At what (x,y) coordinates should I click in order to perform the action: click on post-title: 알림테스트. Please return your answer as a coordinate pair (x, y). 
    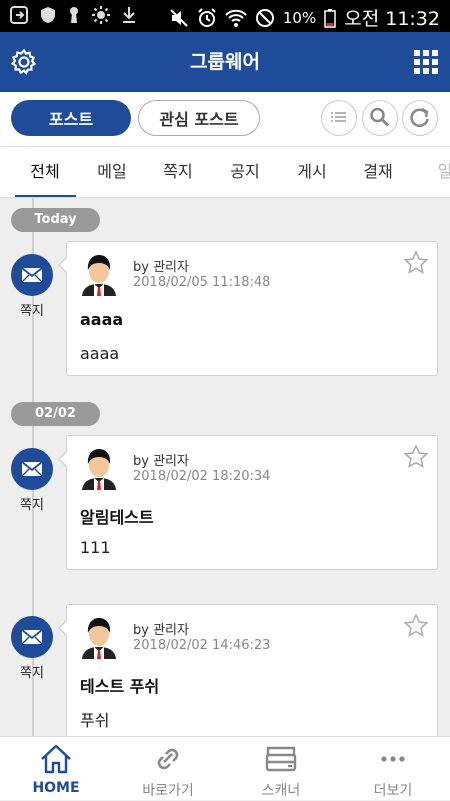
    Looking at the image, I should click on (117, 517).